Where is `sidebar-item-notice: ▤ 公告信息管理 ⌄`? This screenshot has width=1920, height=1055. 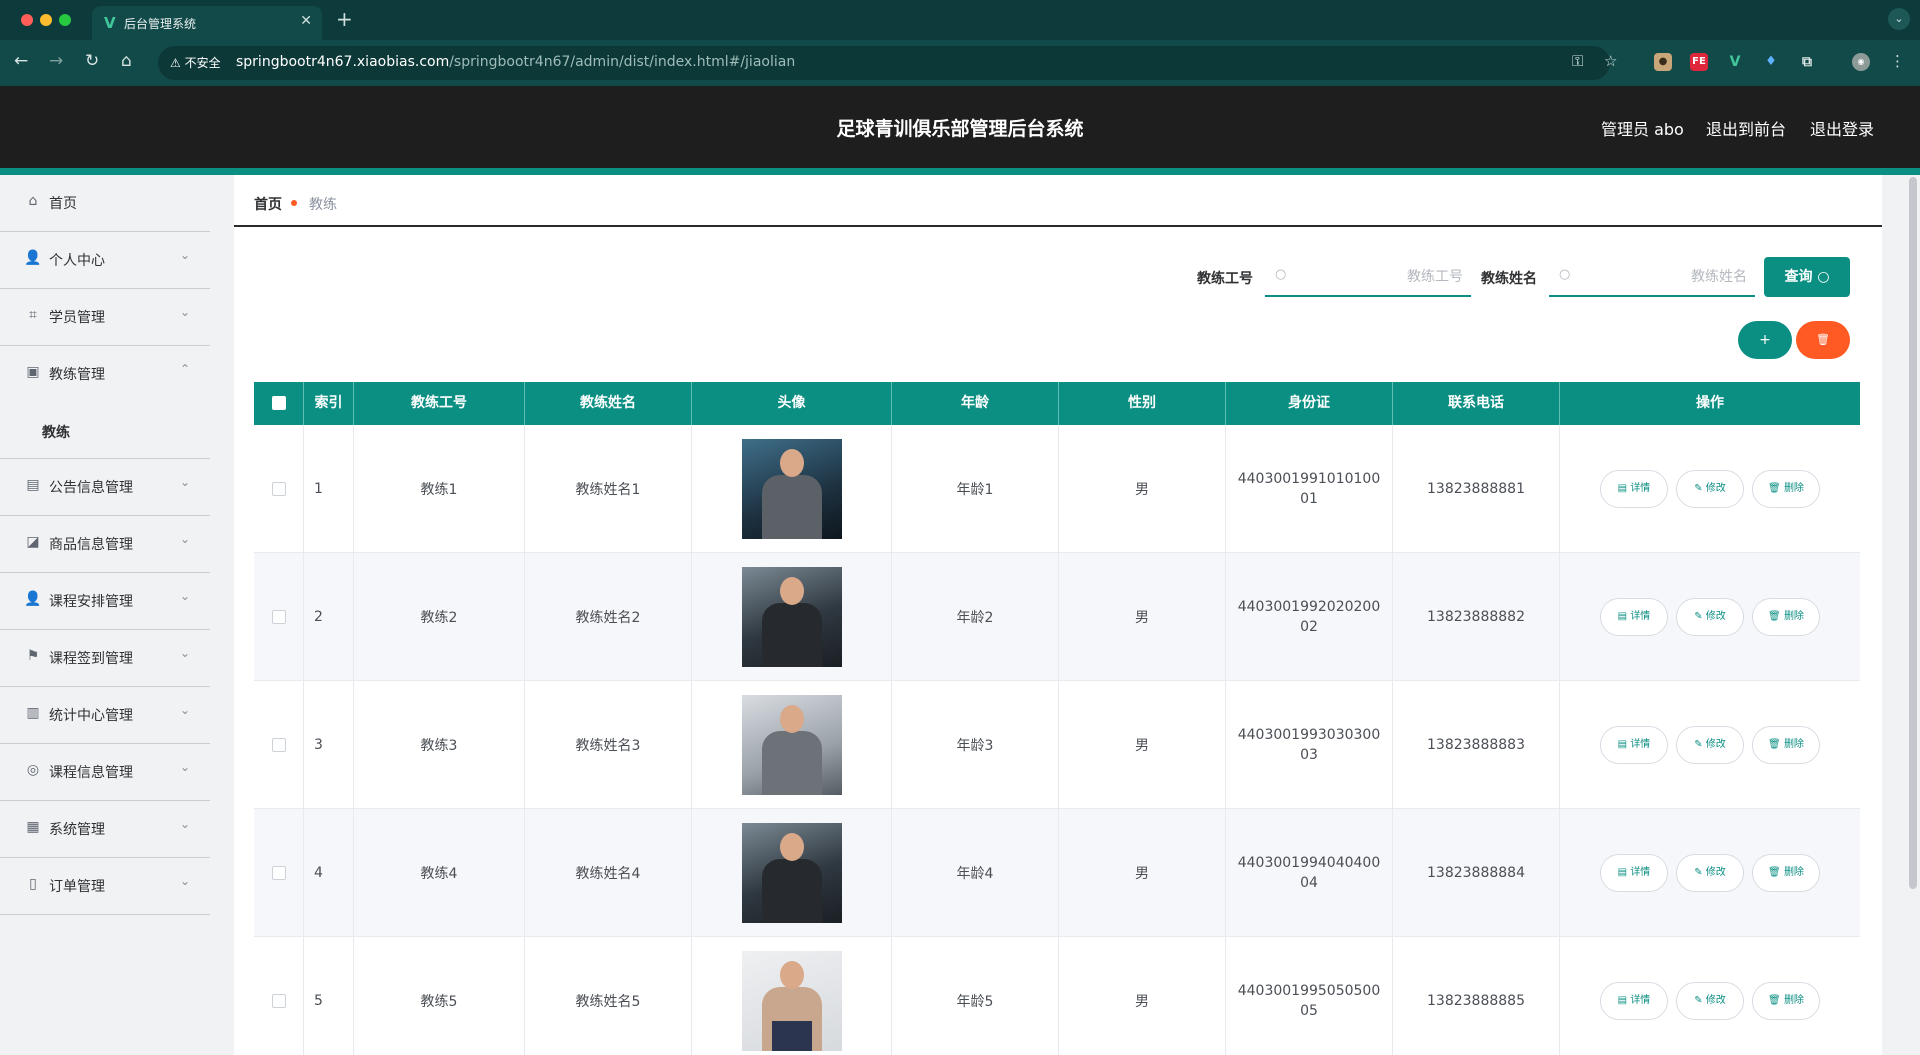 sidebar-item-notice: ▤ 公告信息管理 ⌄ is located at coordinates (105, 487).